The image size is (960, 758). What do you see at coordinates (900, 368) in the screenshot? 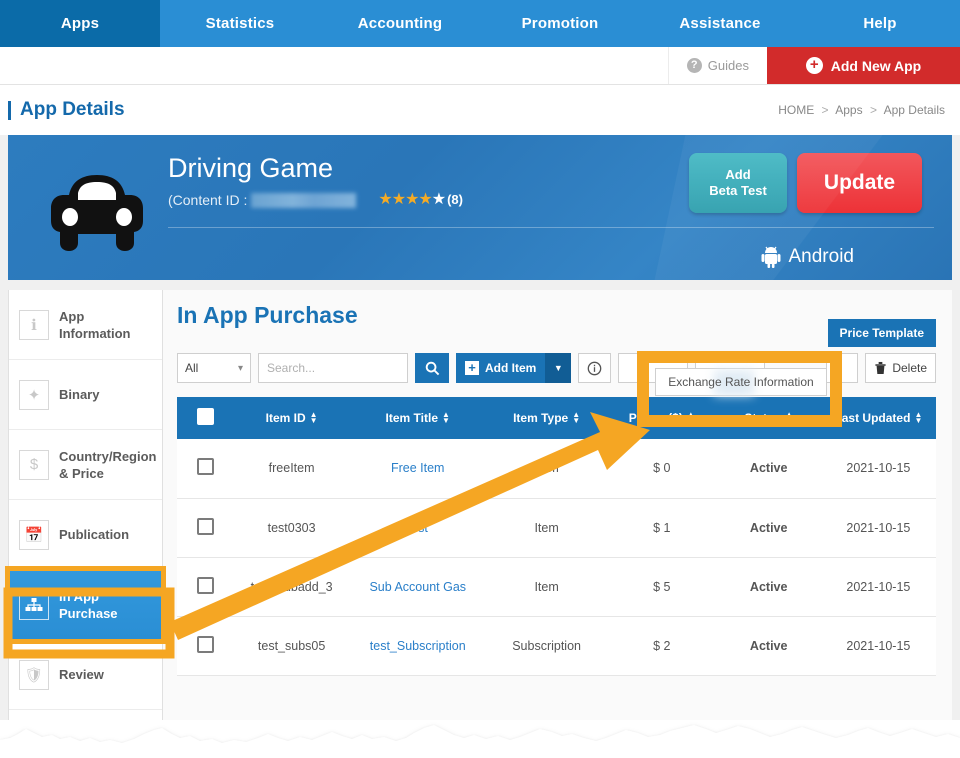
I see `delete-button: Delete` at bounding box center [900, 368].